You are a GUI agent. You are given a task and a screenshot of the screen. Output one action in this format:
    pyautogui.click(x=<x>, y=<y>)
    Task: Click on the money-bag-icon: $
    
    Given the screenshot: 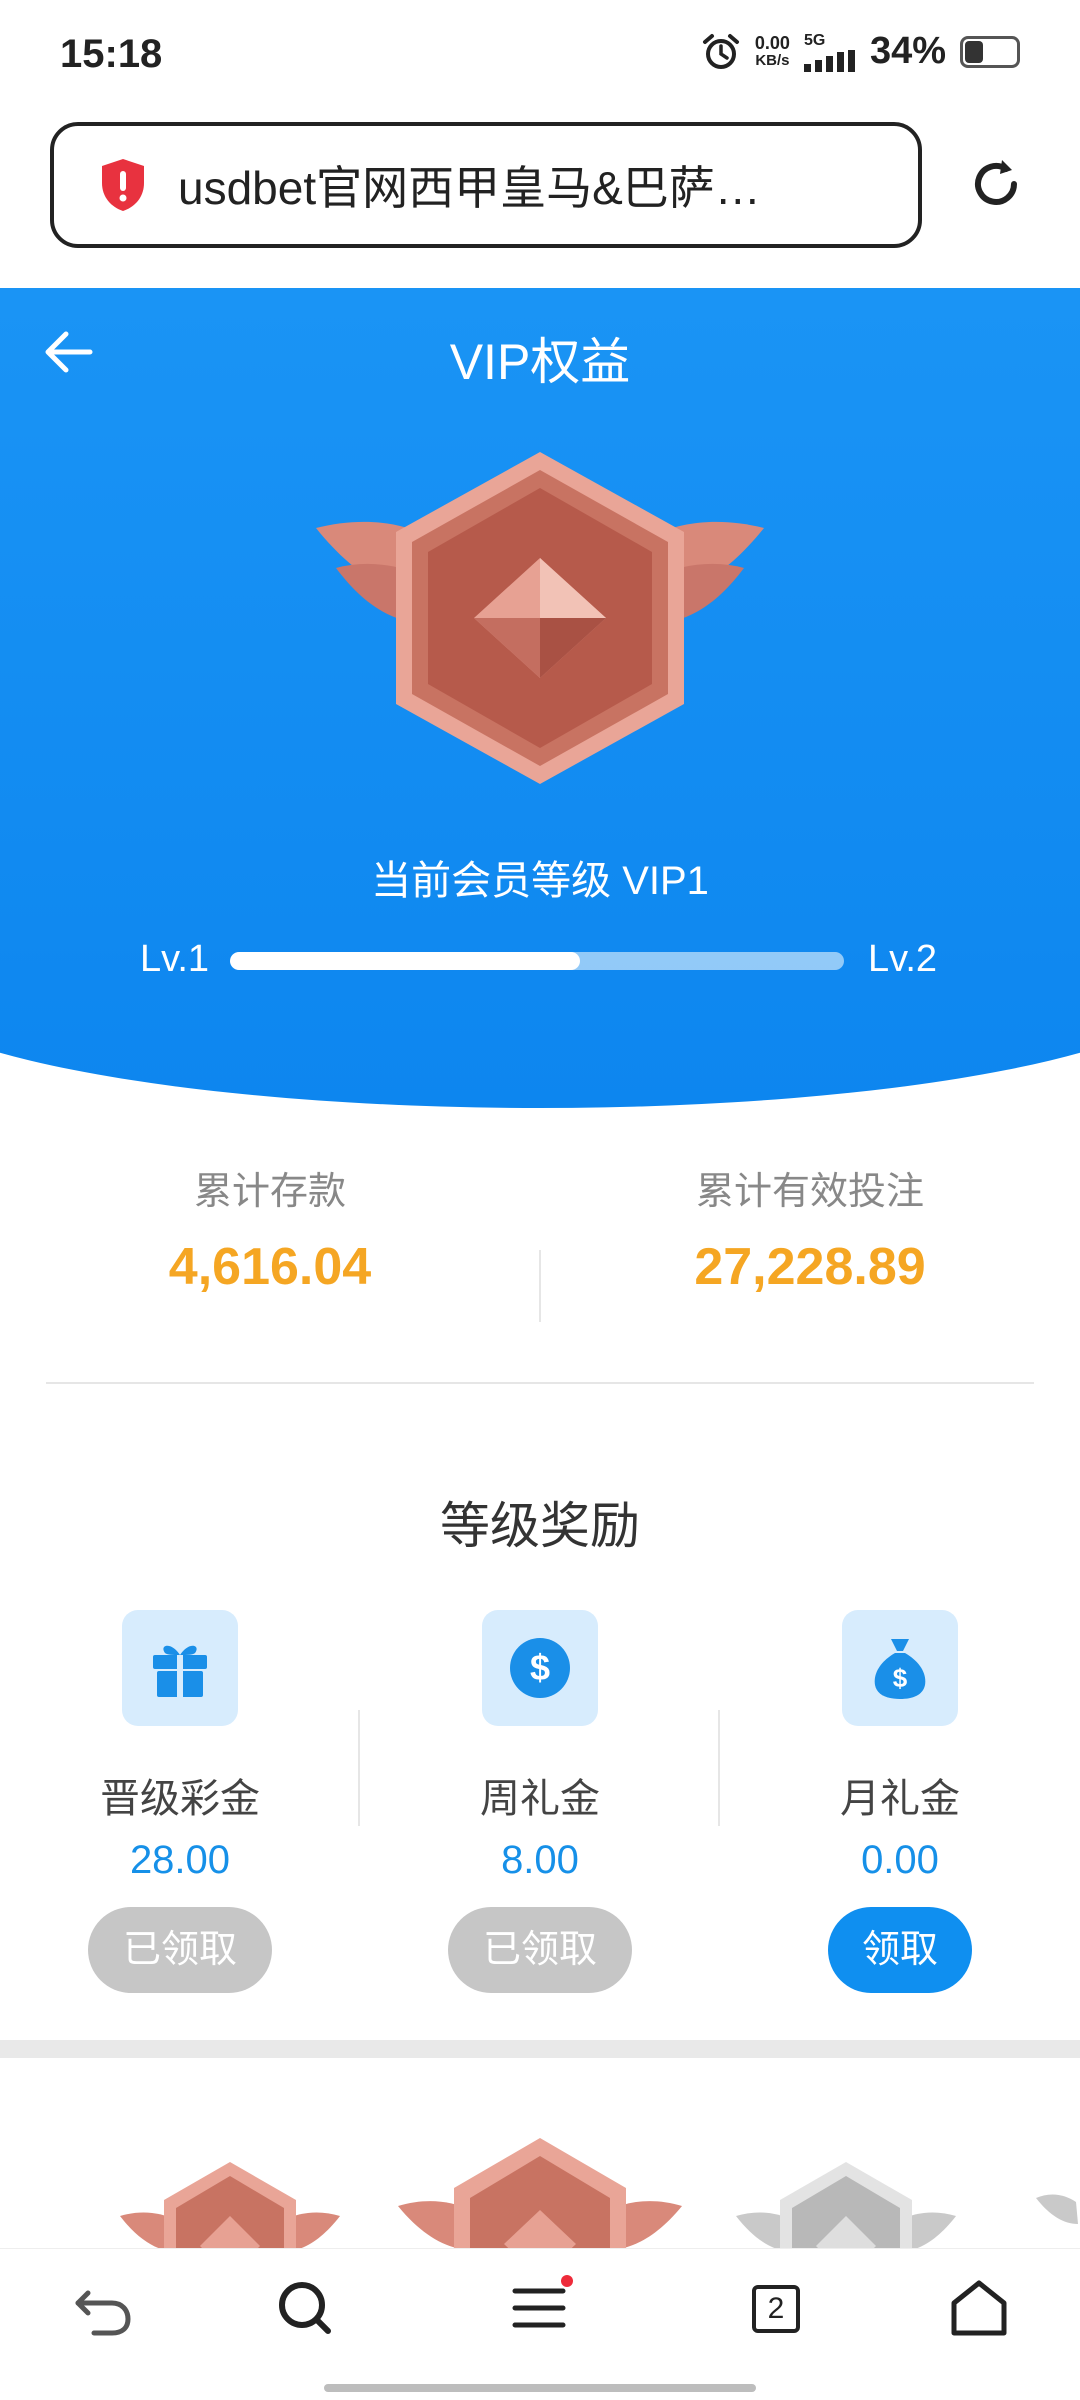 What is the action you would take?
    pyautogui.click(x=900, y=1669)
    